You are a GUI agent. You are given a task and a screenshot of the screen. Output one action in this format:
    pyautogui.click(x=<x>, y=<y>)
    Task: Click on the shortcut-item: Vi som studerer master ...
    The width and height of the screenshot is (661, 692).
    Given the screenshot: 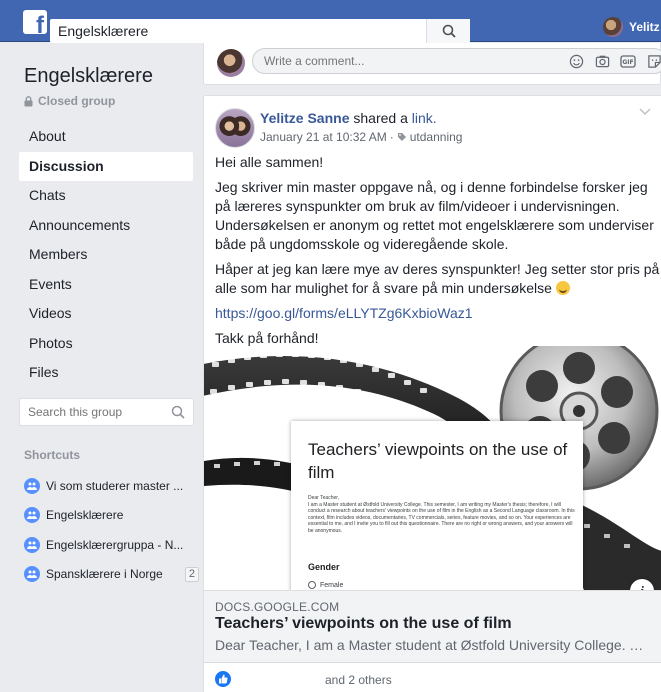 What is the action you would take?
    pyautogui.click(x=111, y=486)
    